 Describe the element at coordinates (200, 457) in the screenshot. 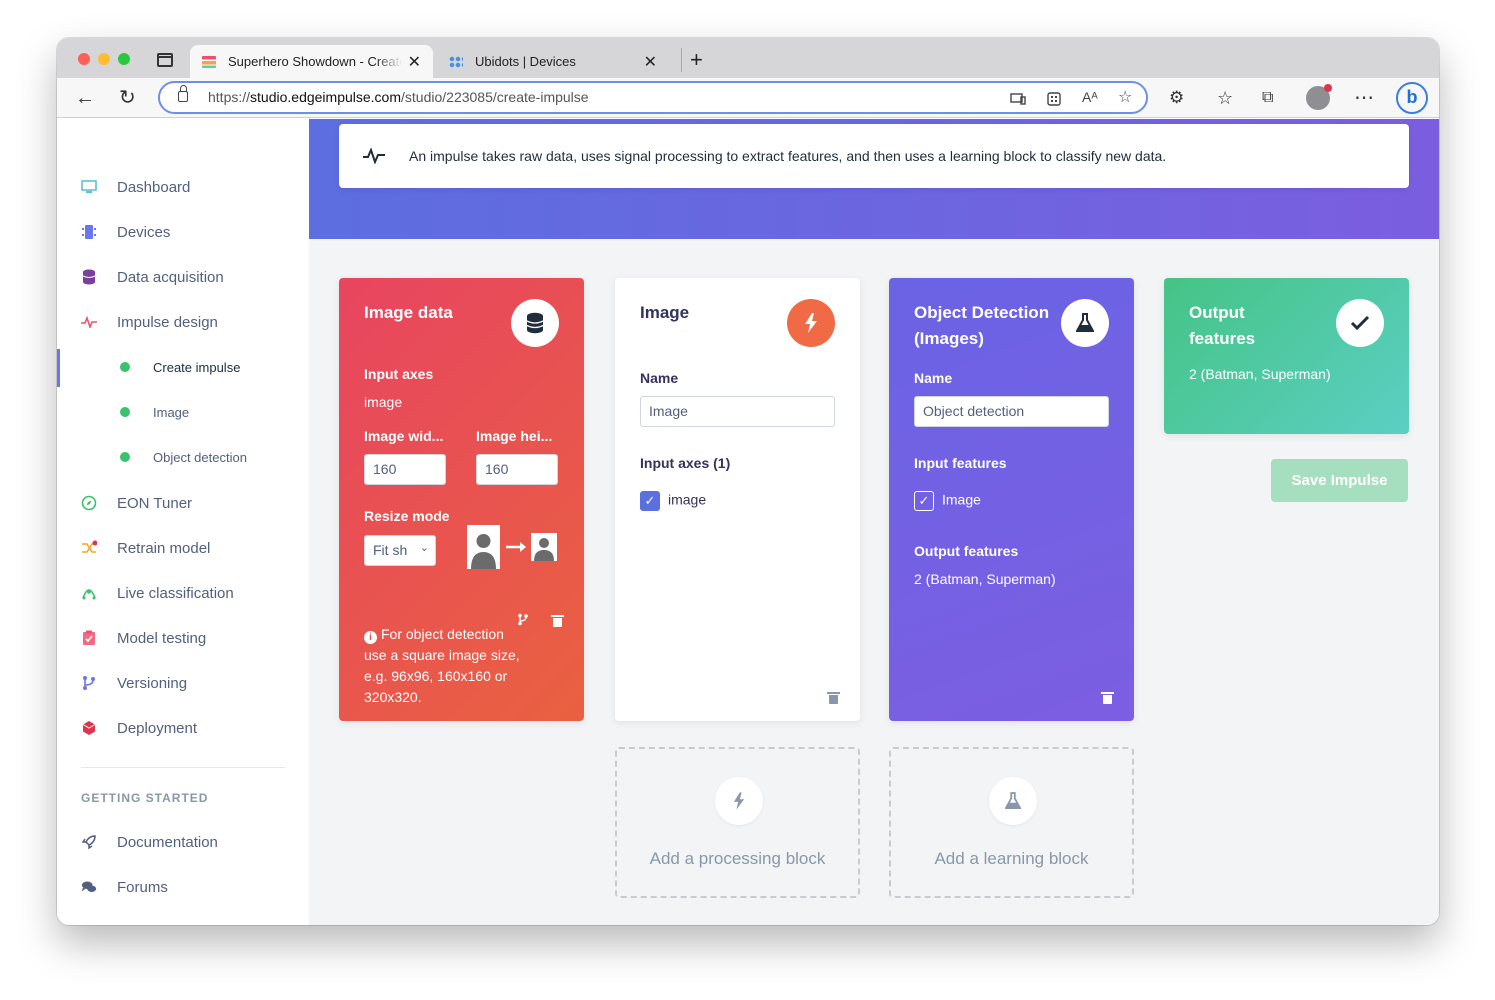

I see `sidebar-subitem-label: Object detection` at that location.